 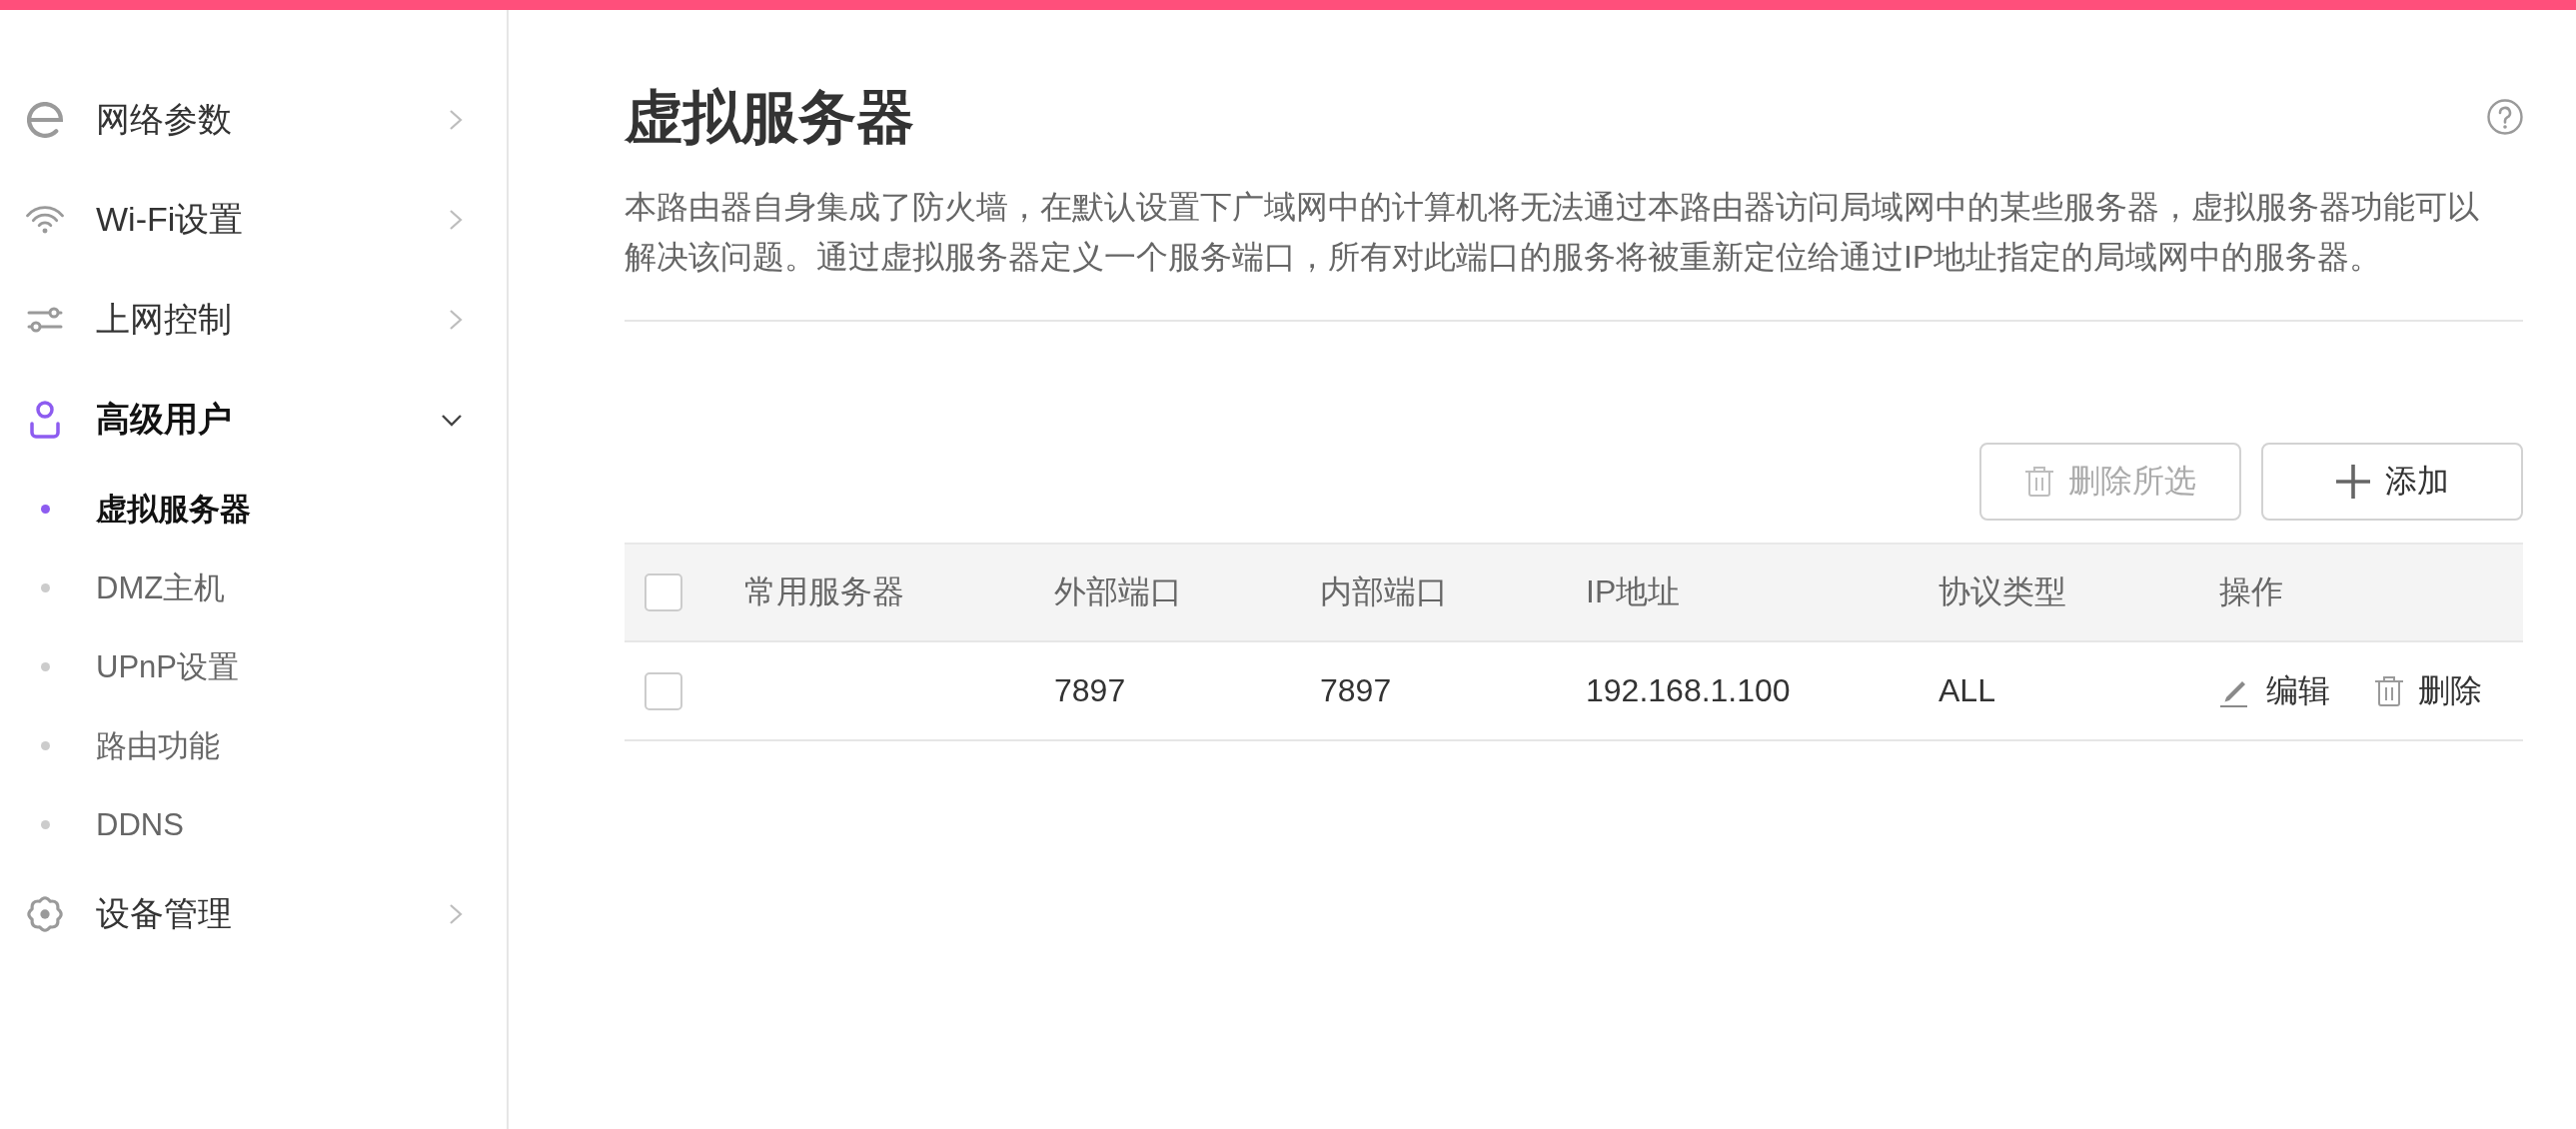 I want to click on column-header: 常用服务器, so click(x=824, y=592).